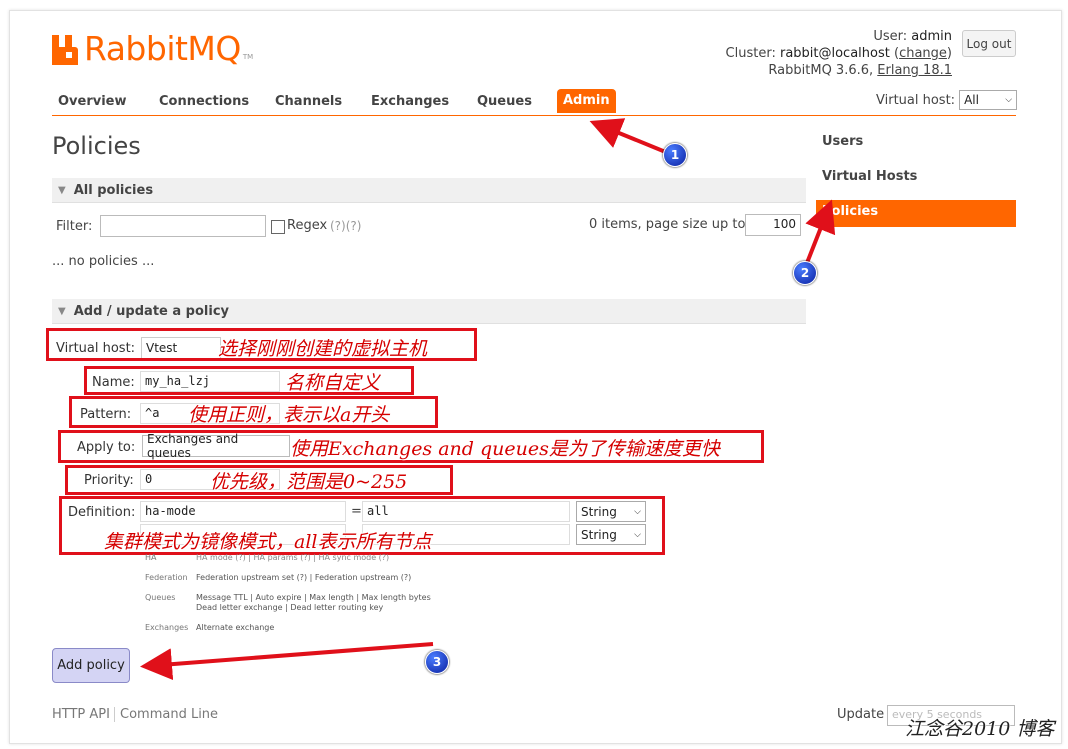  What do you see at coordinates (278, 227) in the screenshot?
I see `regex-checkbox` at bounding box center [278, 227].